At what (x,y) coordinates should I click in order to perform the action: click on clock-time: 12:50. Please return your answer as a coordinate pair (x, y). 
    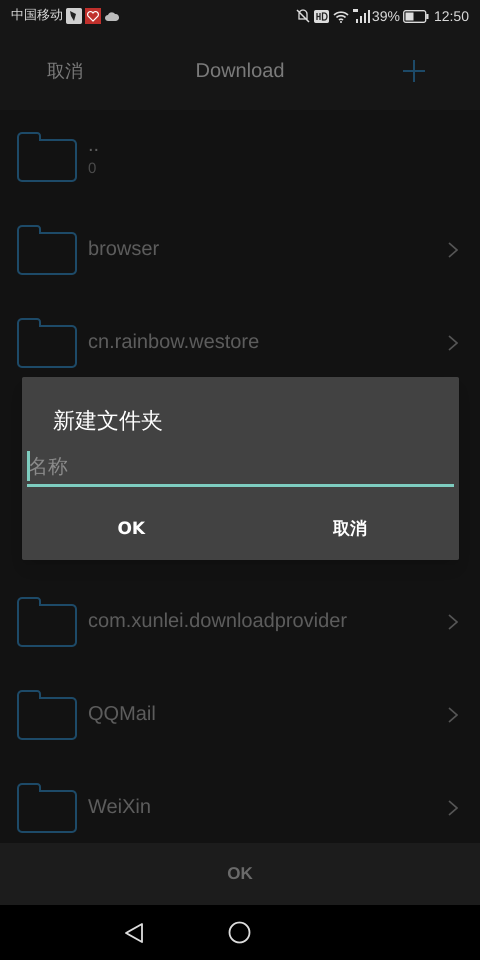
    Looking at the image, I should click on (451, 16).